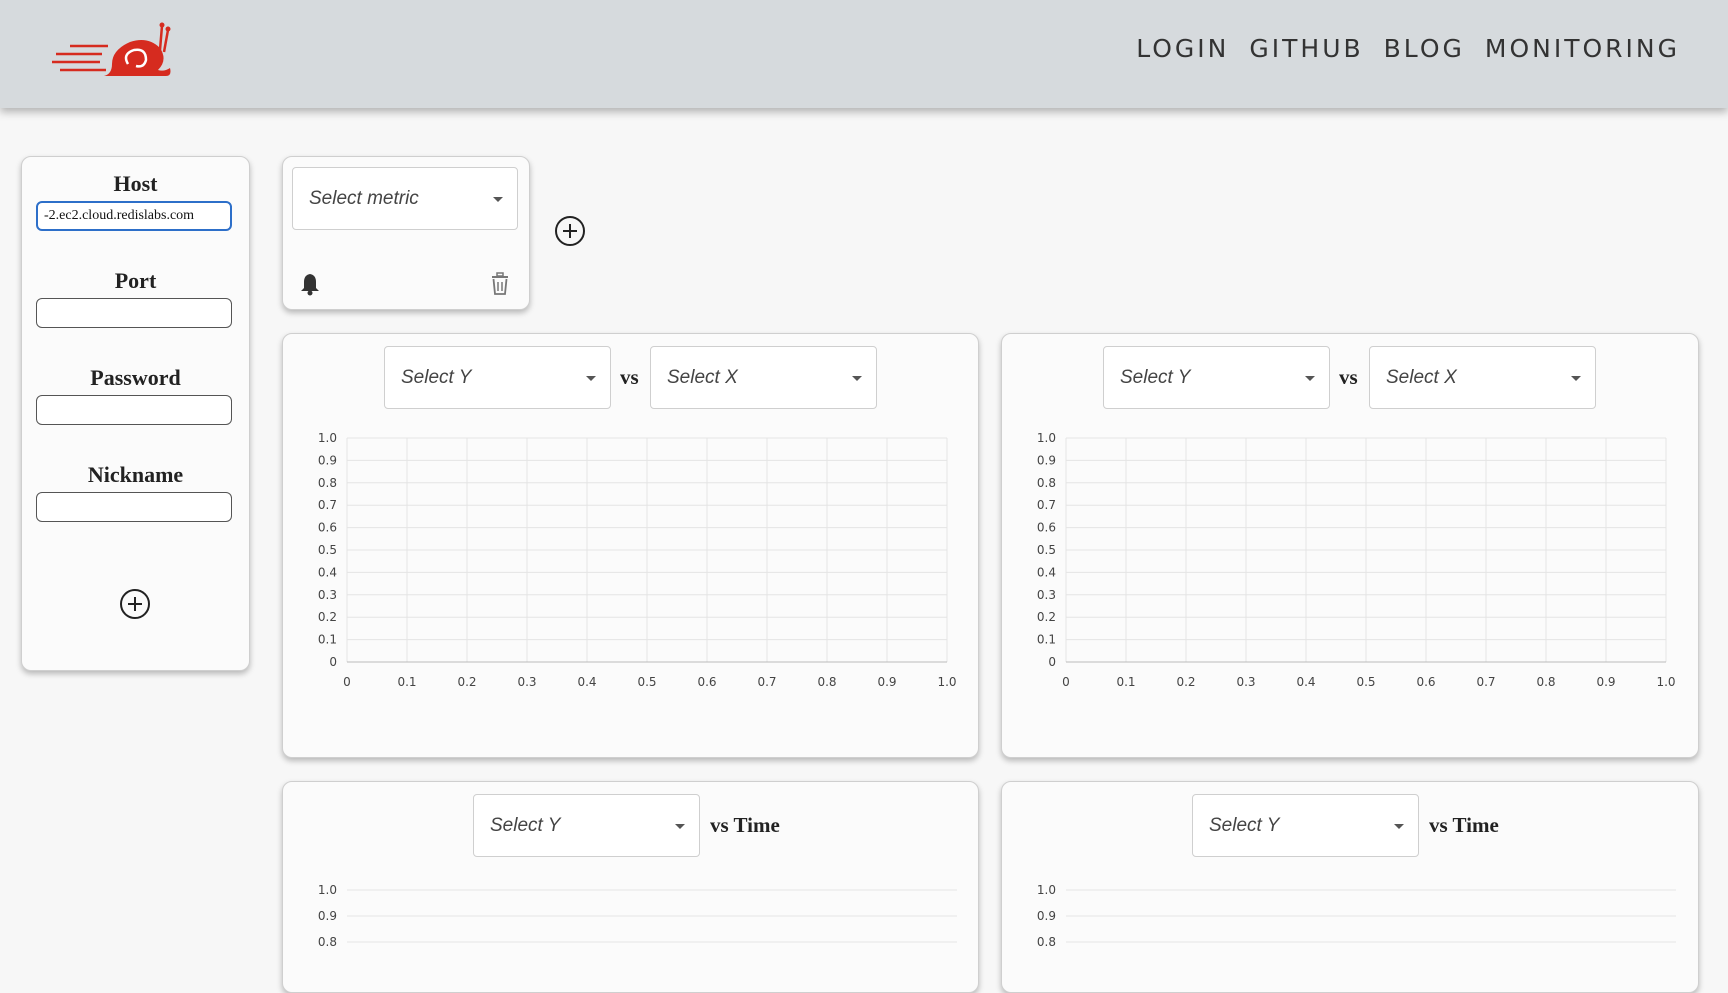  Describe the element at coordinates (310, 284) in the screenshot. I see `bell-icon` at that location.